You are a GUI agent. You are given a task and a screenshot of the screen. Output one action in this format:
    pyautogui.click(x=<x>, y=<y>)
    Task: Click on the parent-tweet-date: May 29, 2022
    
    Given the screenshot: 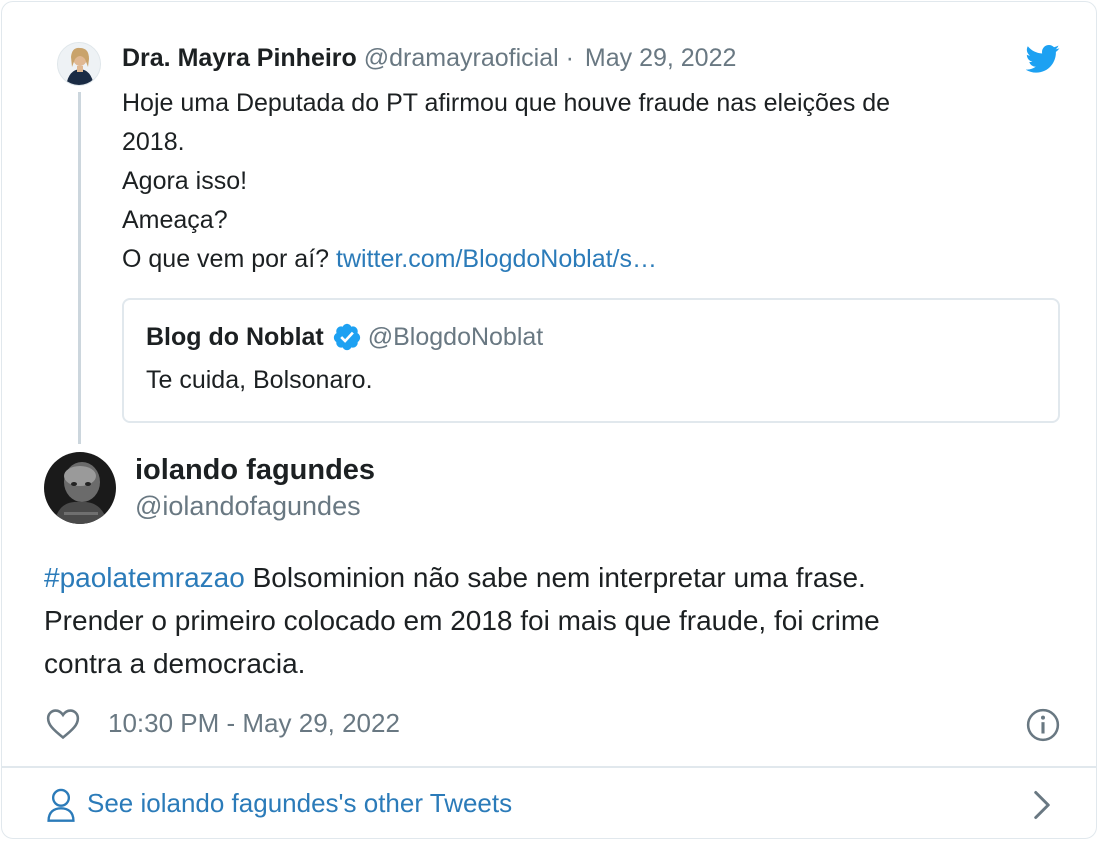 What is the action you would take?
    pyautogui.click(x=661, y=58)
    